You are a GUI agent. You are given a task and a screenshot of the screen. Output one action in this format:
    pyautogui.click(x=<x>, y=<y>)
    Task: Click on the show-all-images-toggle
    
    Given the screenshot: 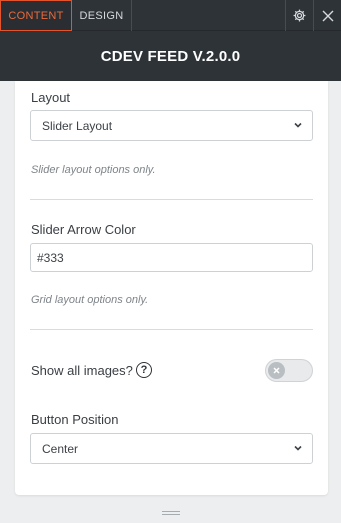 What is the action you would take?
    pyautogui.click(x=289, y=370)
    